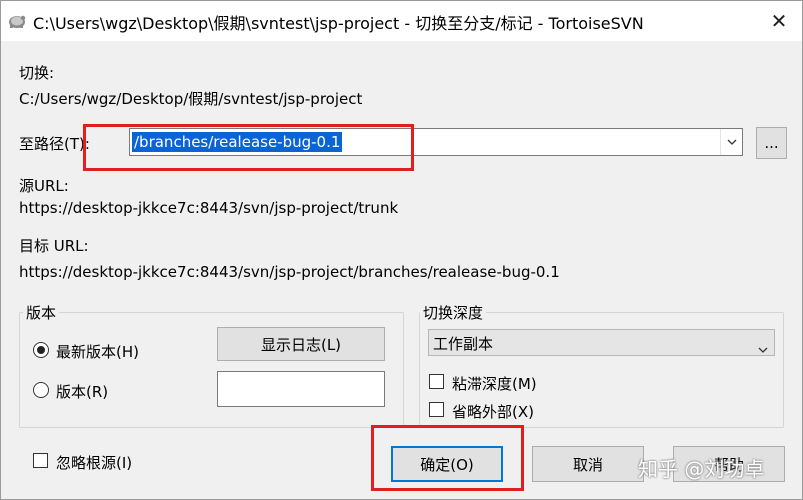 This screenshot has width=803, height=500. I want to click on head-revision-radio, so click(41, 350).